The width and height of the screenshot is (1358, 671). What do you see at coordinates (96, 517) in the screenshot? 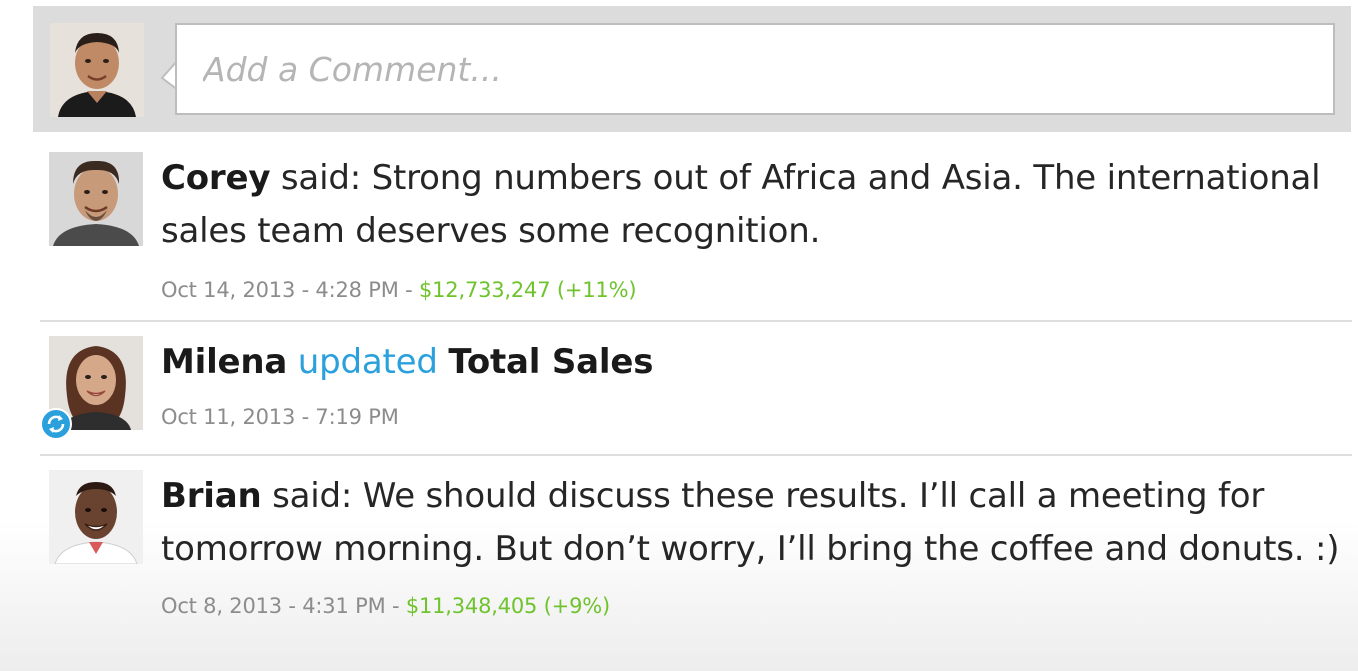
I see `brian-avatar` at bounding box center [96, 517].